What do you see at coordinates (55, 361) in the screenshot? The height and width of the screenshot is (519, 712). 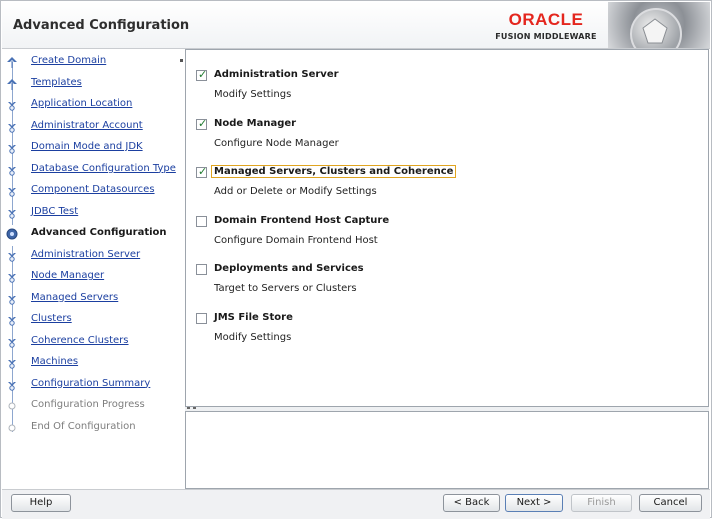 I see `sidebar-step-label: Machines` at bounding box center [55, 361].